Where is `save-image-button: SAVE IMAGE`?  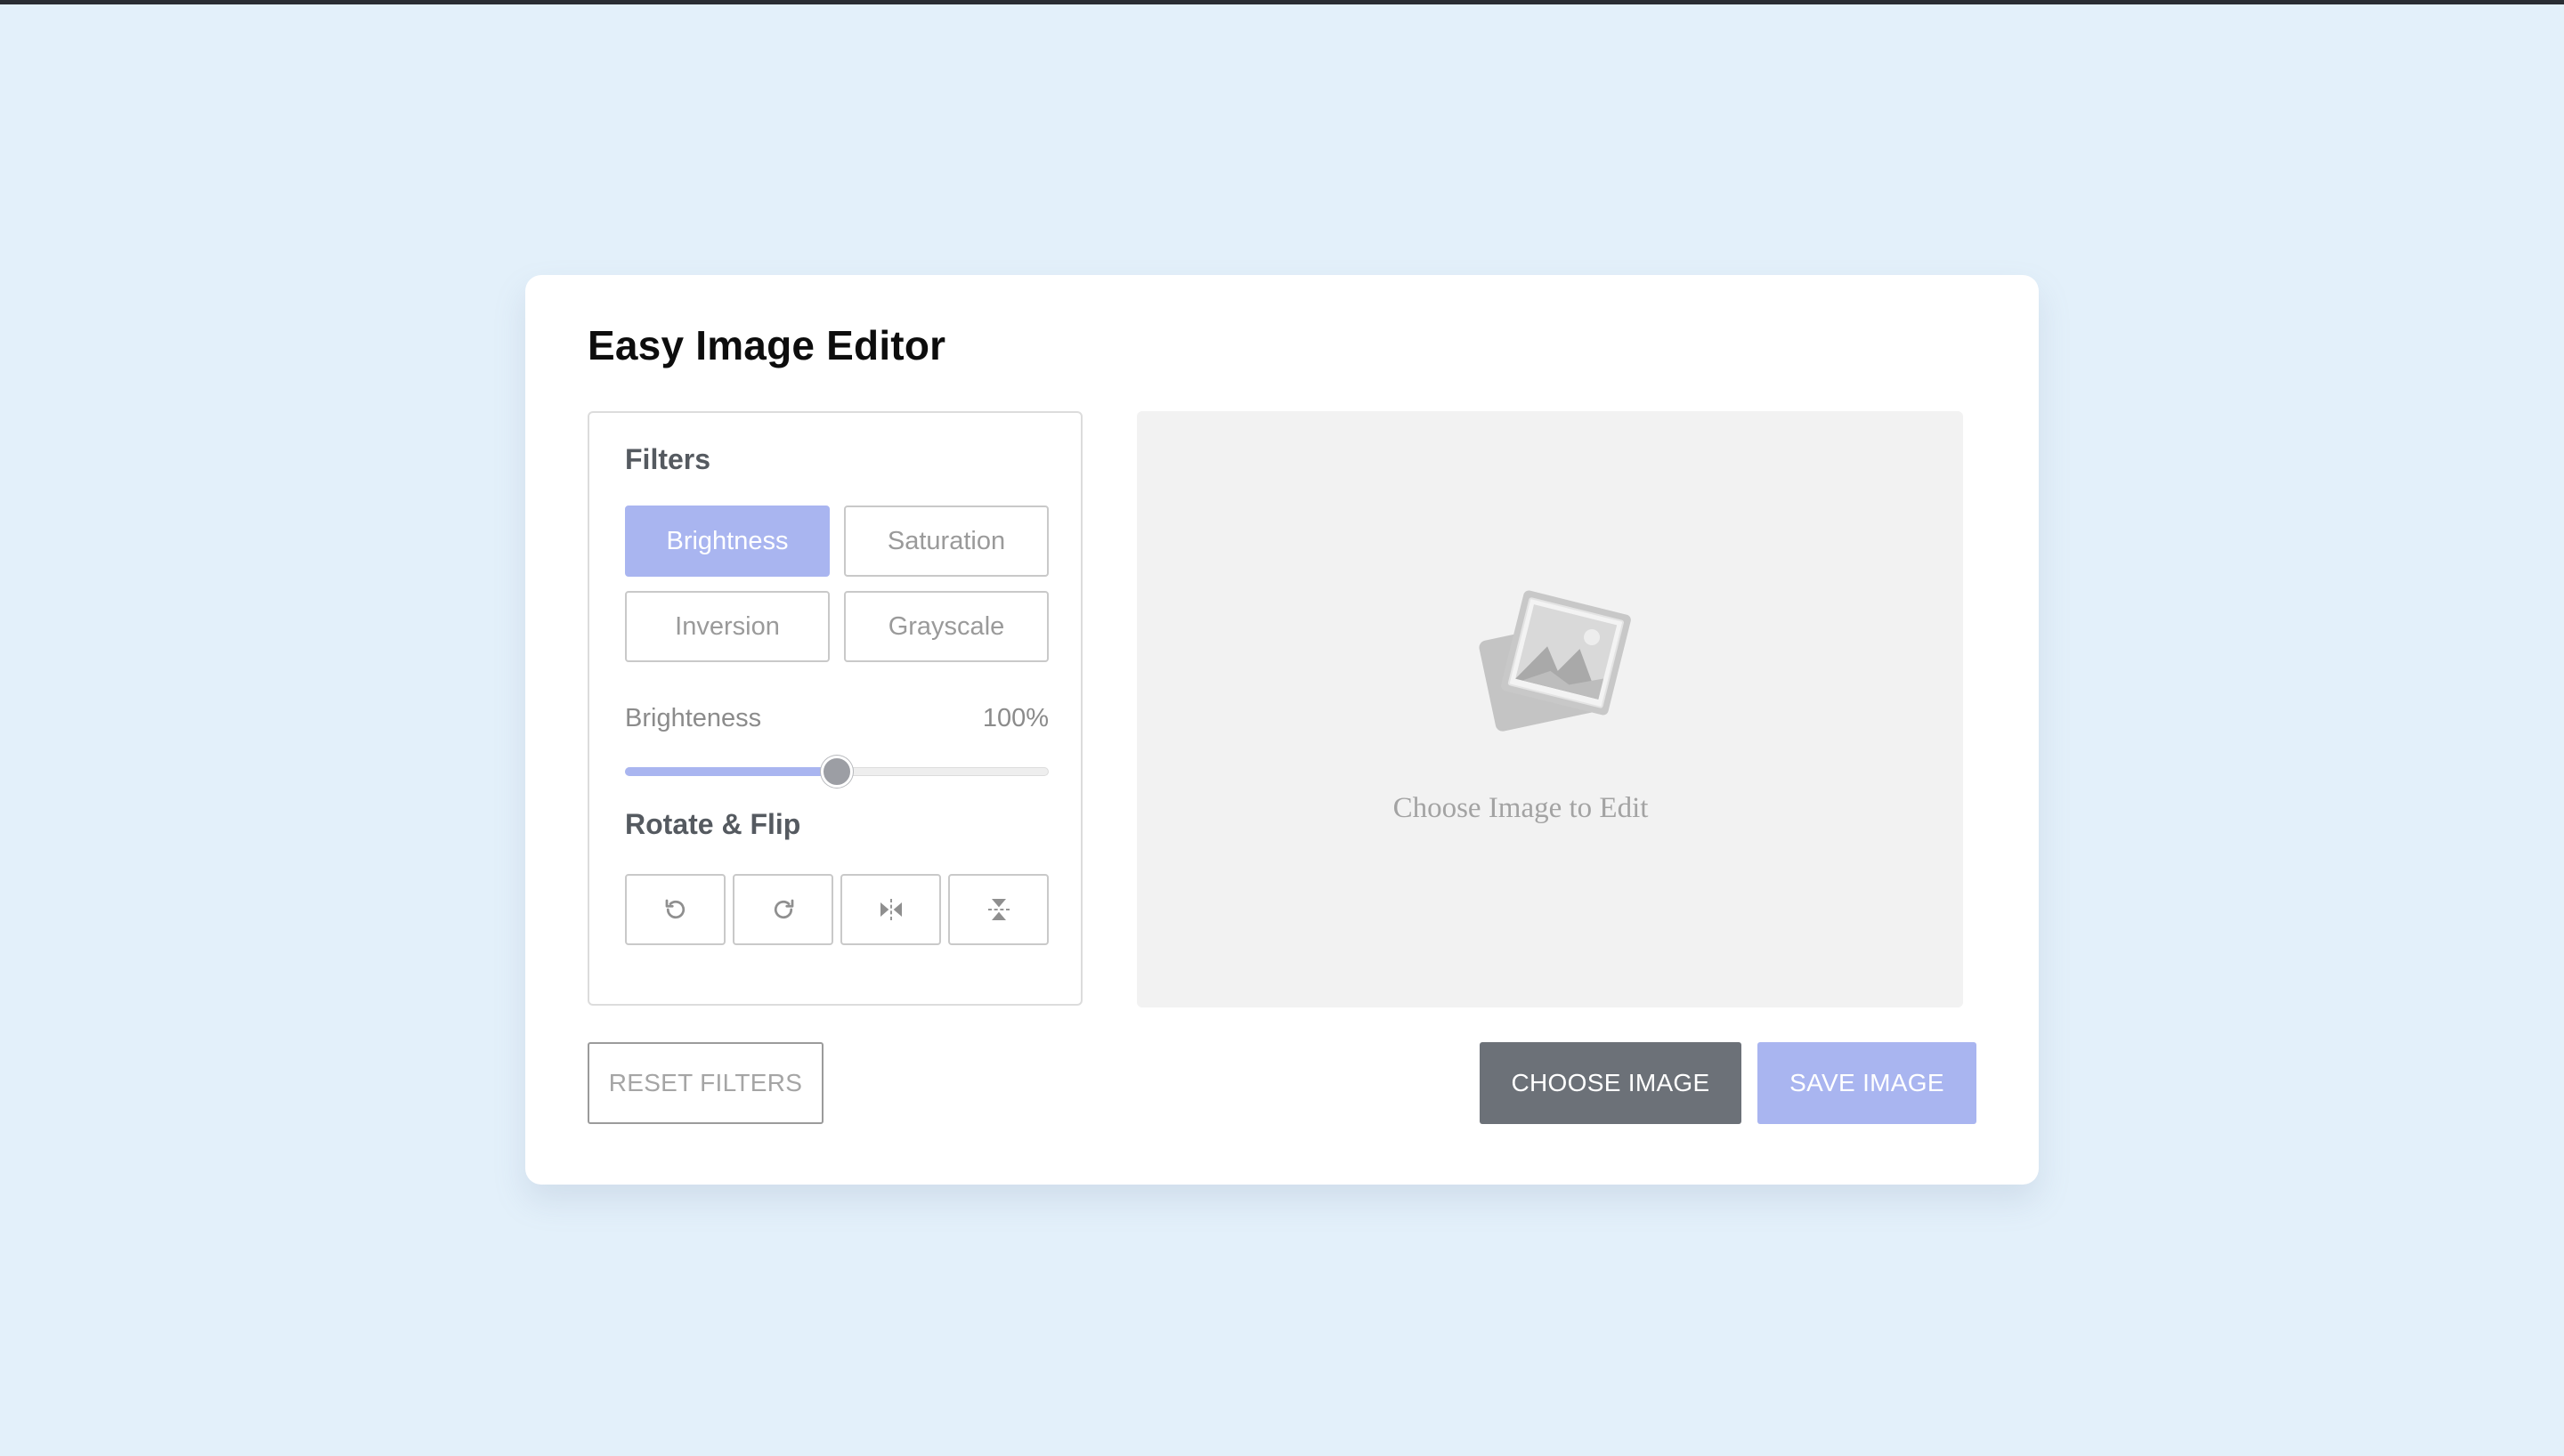
save-image-button: SAVE IMAGE is located at coordinates (1866, 1083).